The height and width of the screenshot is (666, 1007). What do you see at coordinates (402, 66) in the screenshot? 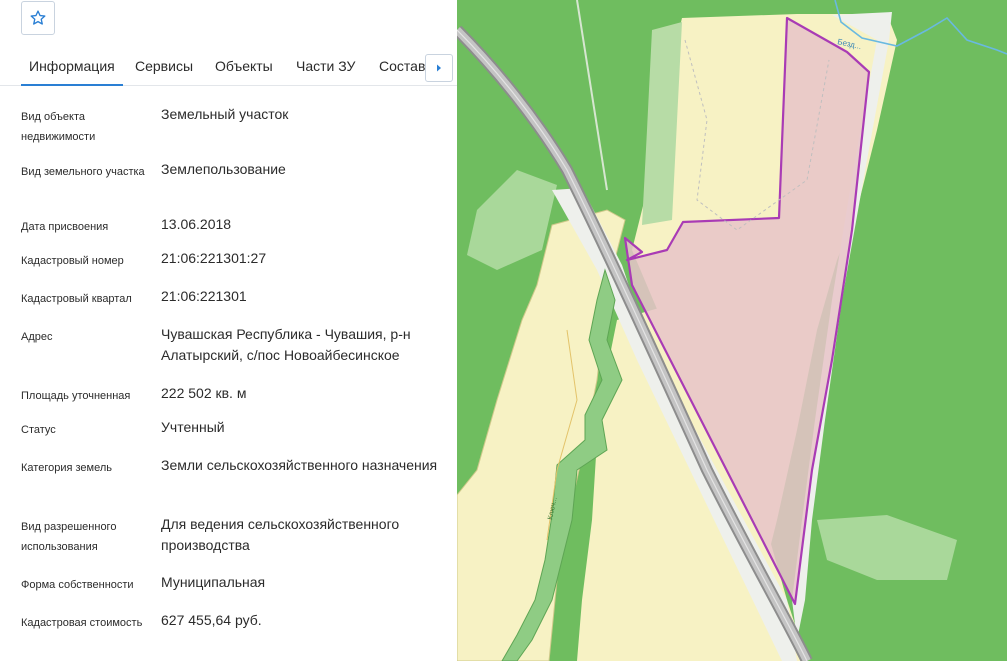
I see `tab-composition: Состав` at bounding box center [402, 66].